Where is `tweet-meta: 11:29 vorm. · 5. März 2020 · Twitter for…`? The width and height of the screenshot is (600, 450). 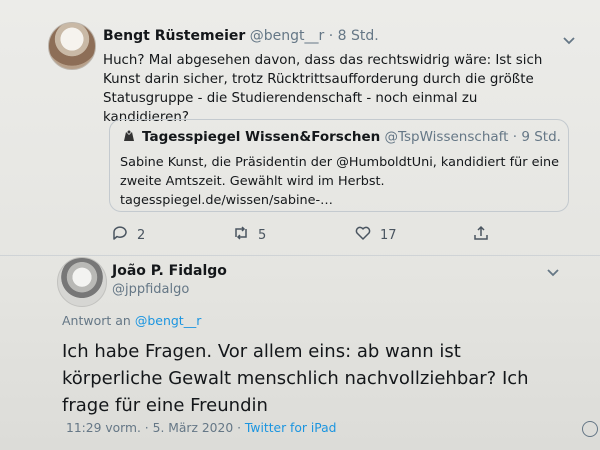
tweet-meta: 11:29 vorm. · 5. März 2020 · Twitter for… is located at coordinates (201, 428).